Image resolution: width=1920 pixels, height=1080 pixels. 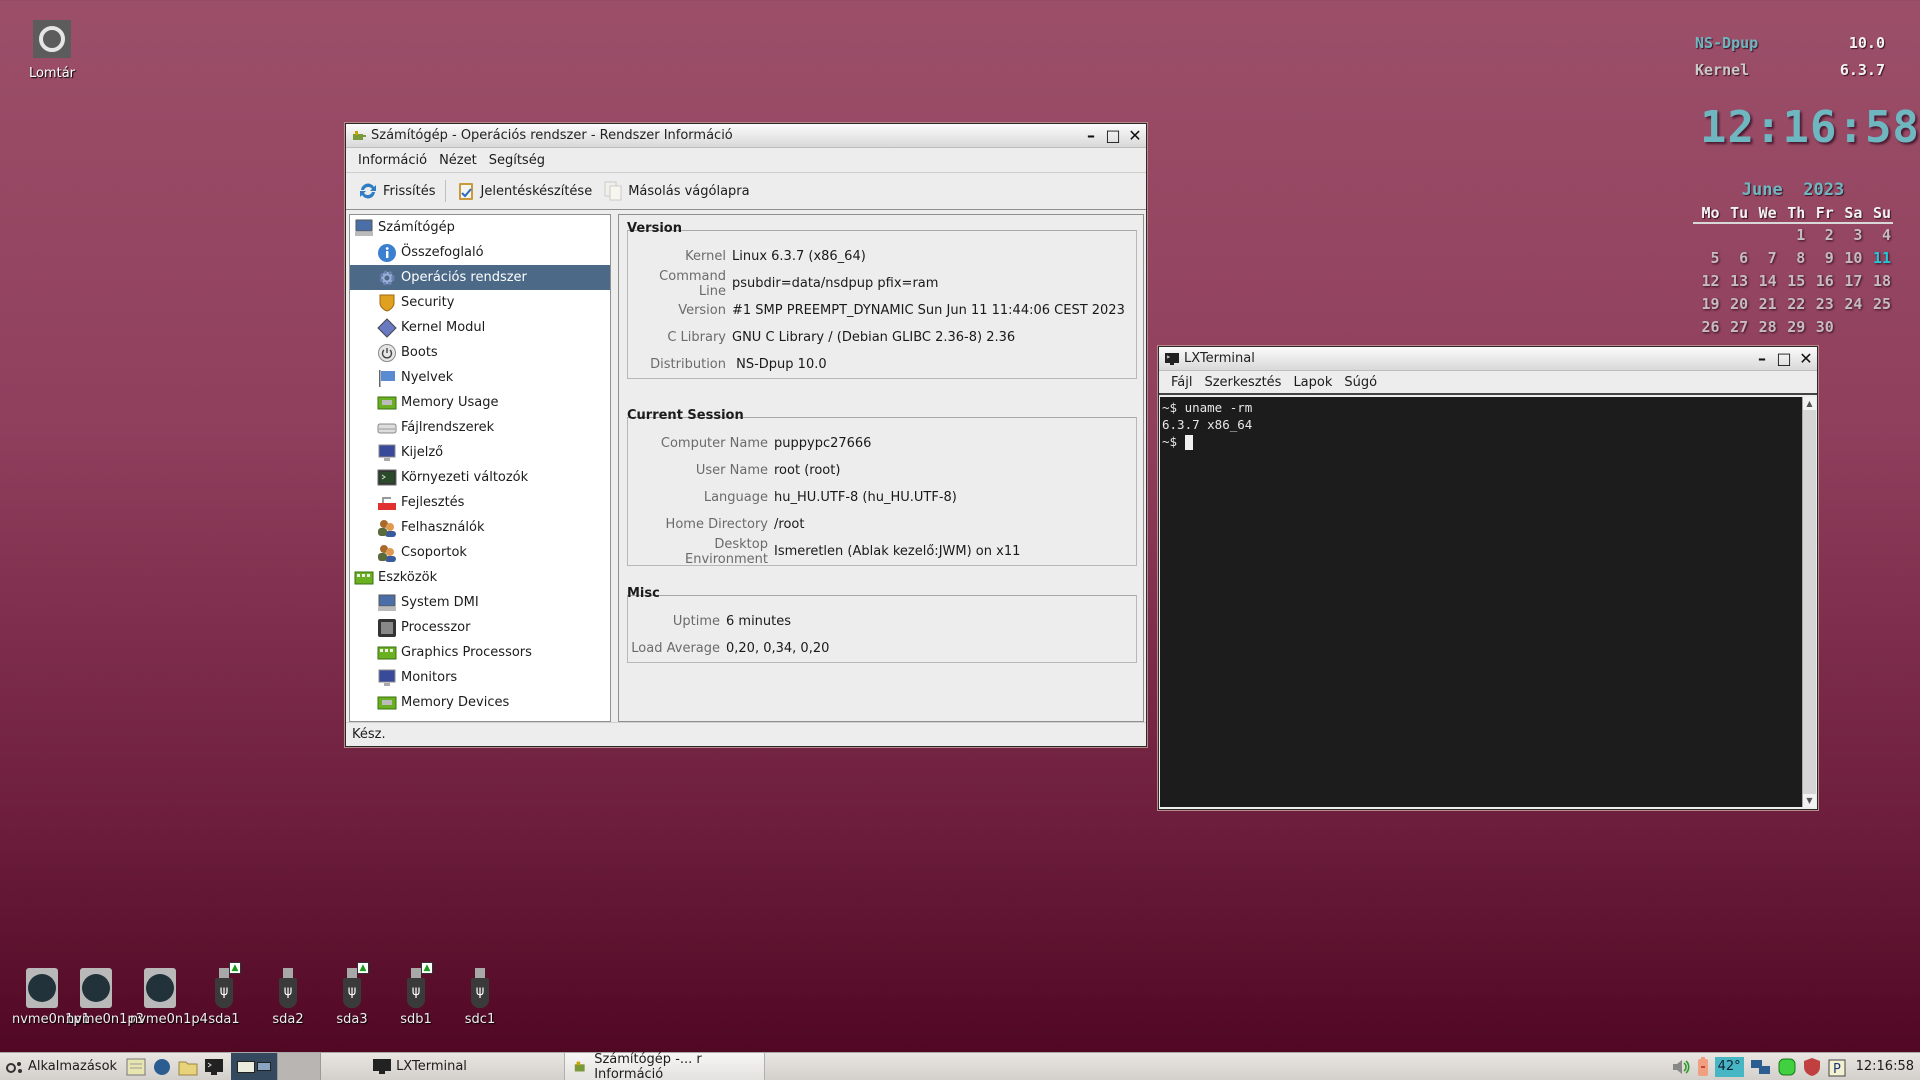 What do you see at coordinates (416, 994) in the screenshot?
I see `drive-sdb1: ψ ▲ sdb1` at bounding box center [416, 994].